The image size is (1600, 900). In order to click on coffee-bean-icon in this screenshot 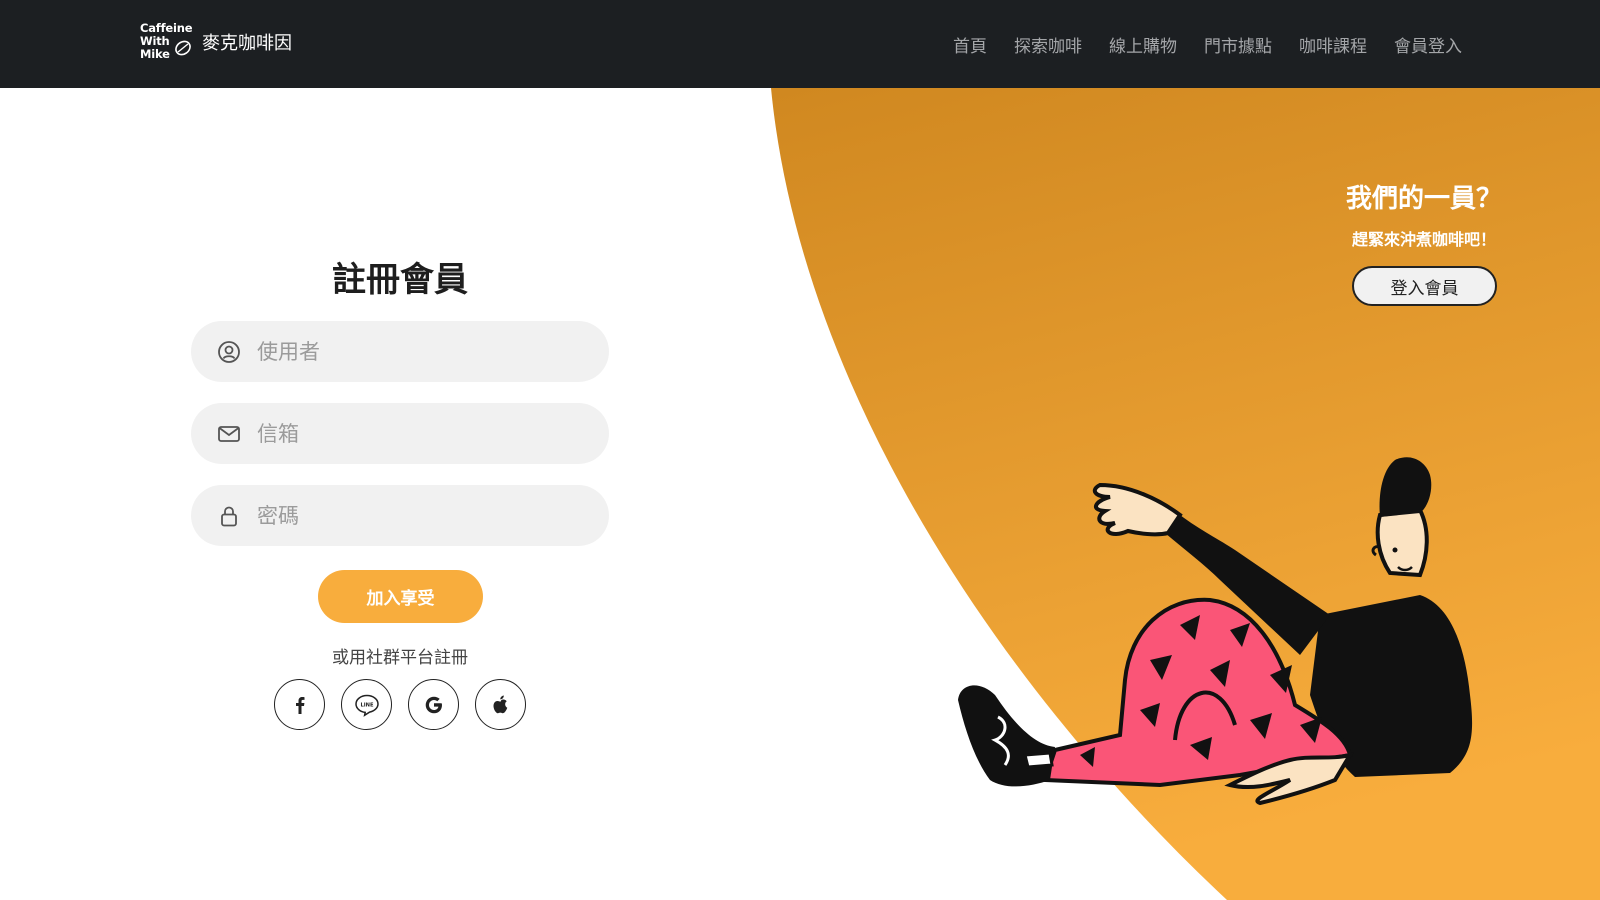, I will do `click(183, 48)`.